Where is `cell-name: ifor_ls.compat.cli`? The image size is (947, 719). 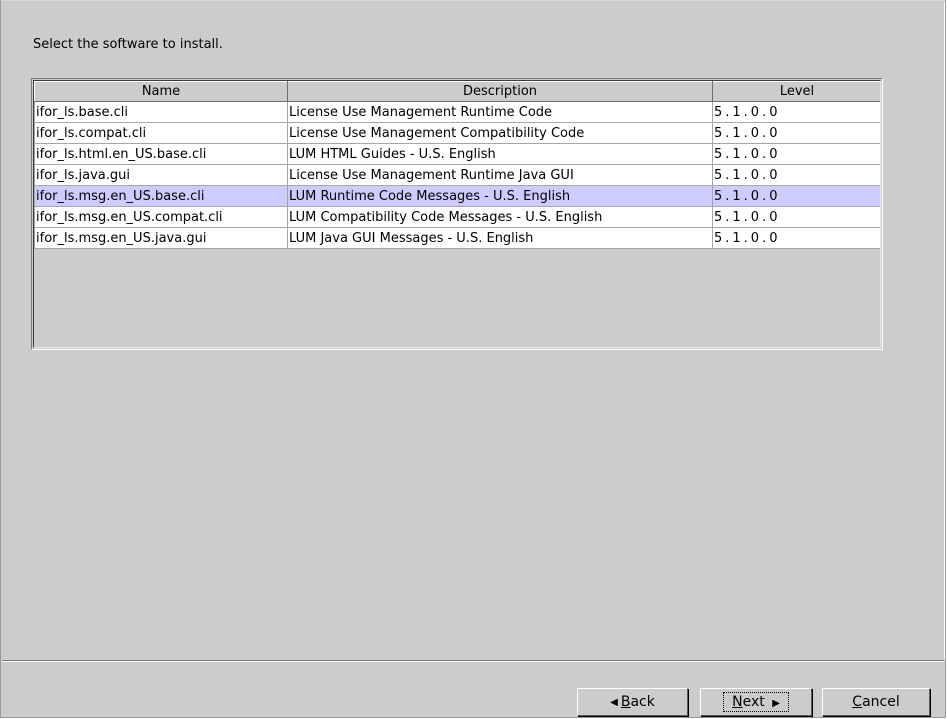
cell-name: ifor_ls.compat.cli is located at coordinates (161, 133).